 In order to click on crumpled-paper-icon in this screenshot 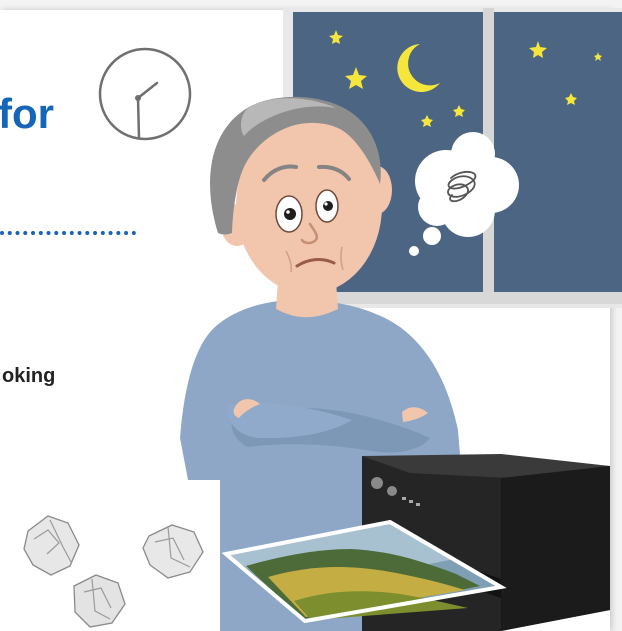, I will do `click(113, 571)`.